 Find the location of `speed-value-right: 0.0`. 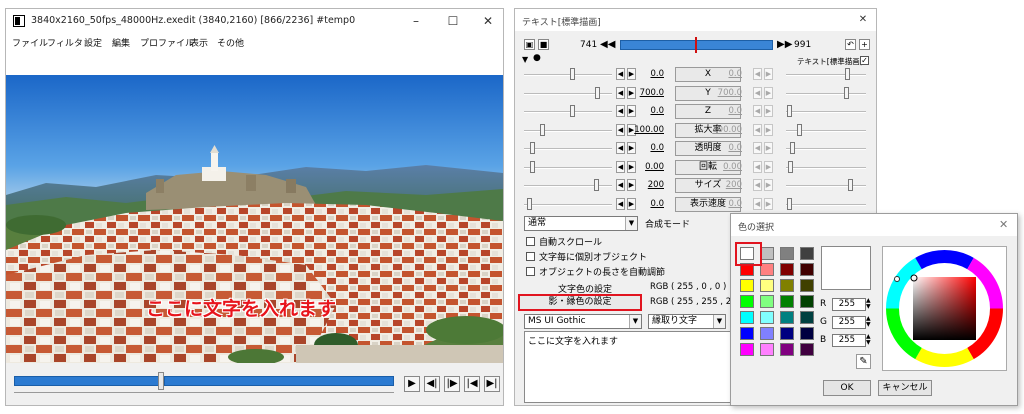

speed-value-right: 0.0 is located at coordinates (725, 204).